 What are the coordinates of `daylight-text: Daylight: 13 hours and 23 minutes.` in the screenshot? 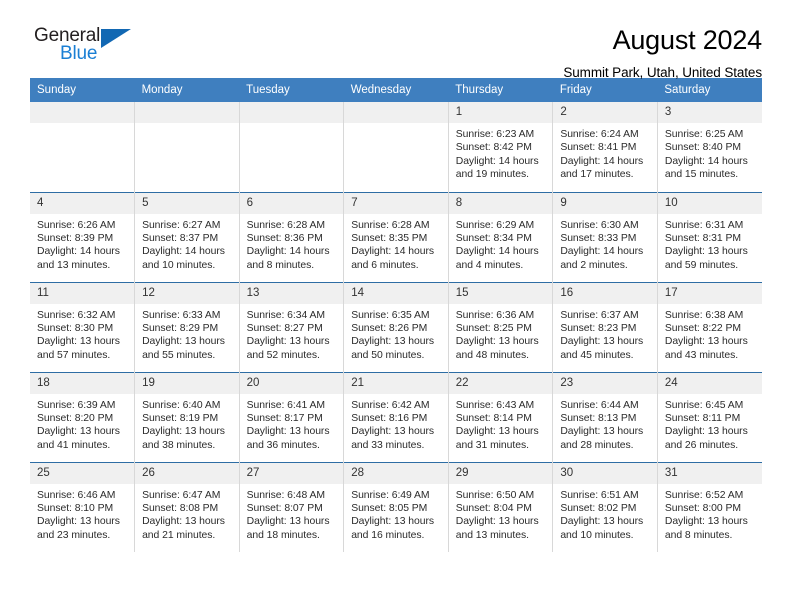 It's located at (78, 528).